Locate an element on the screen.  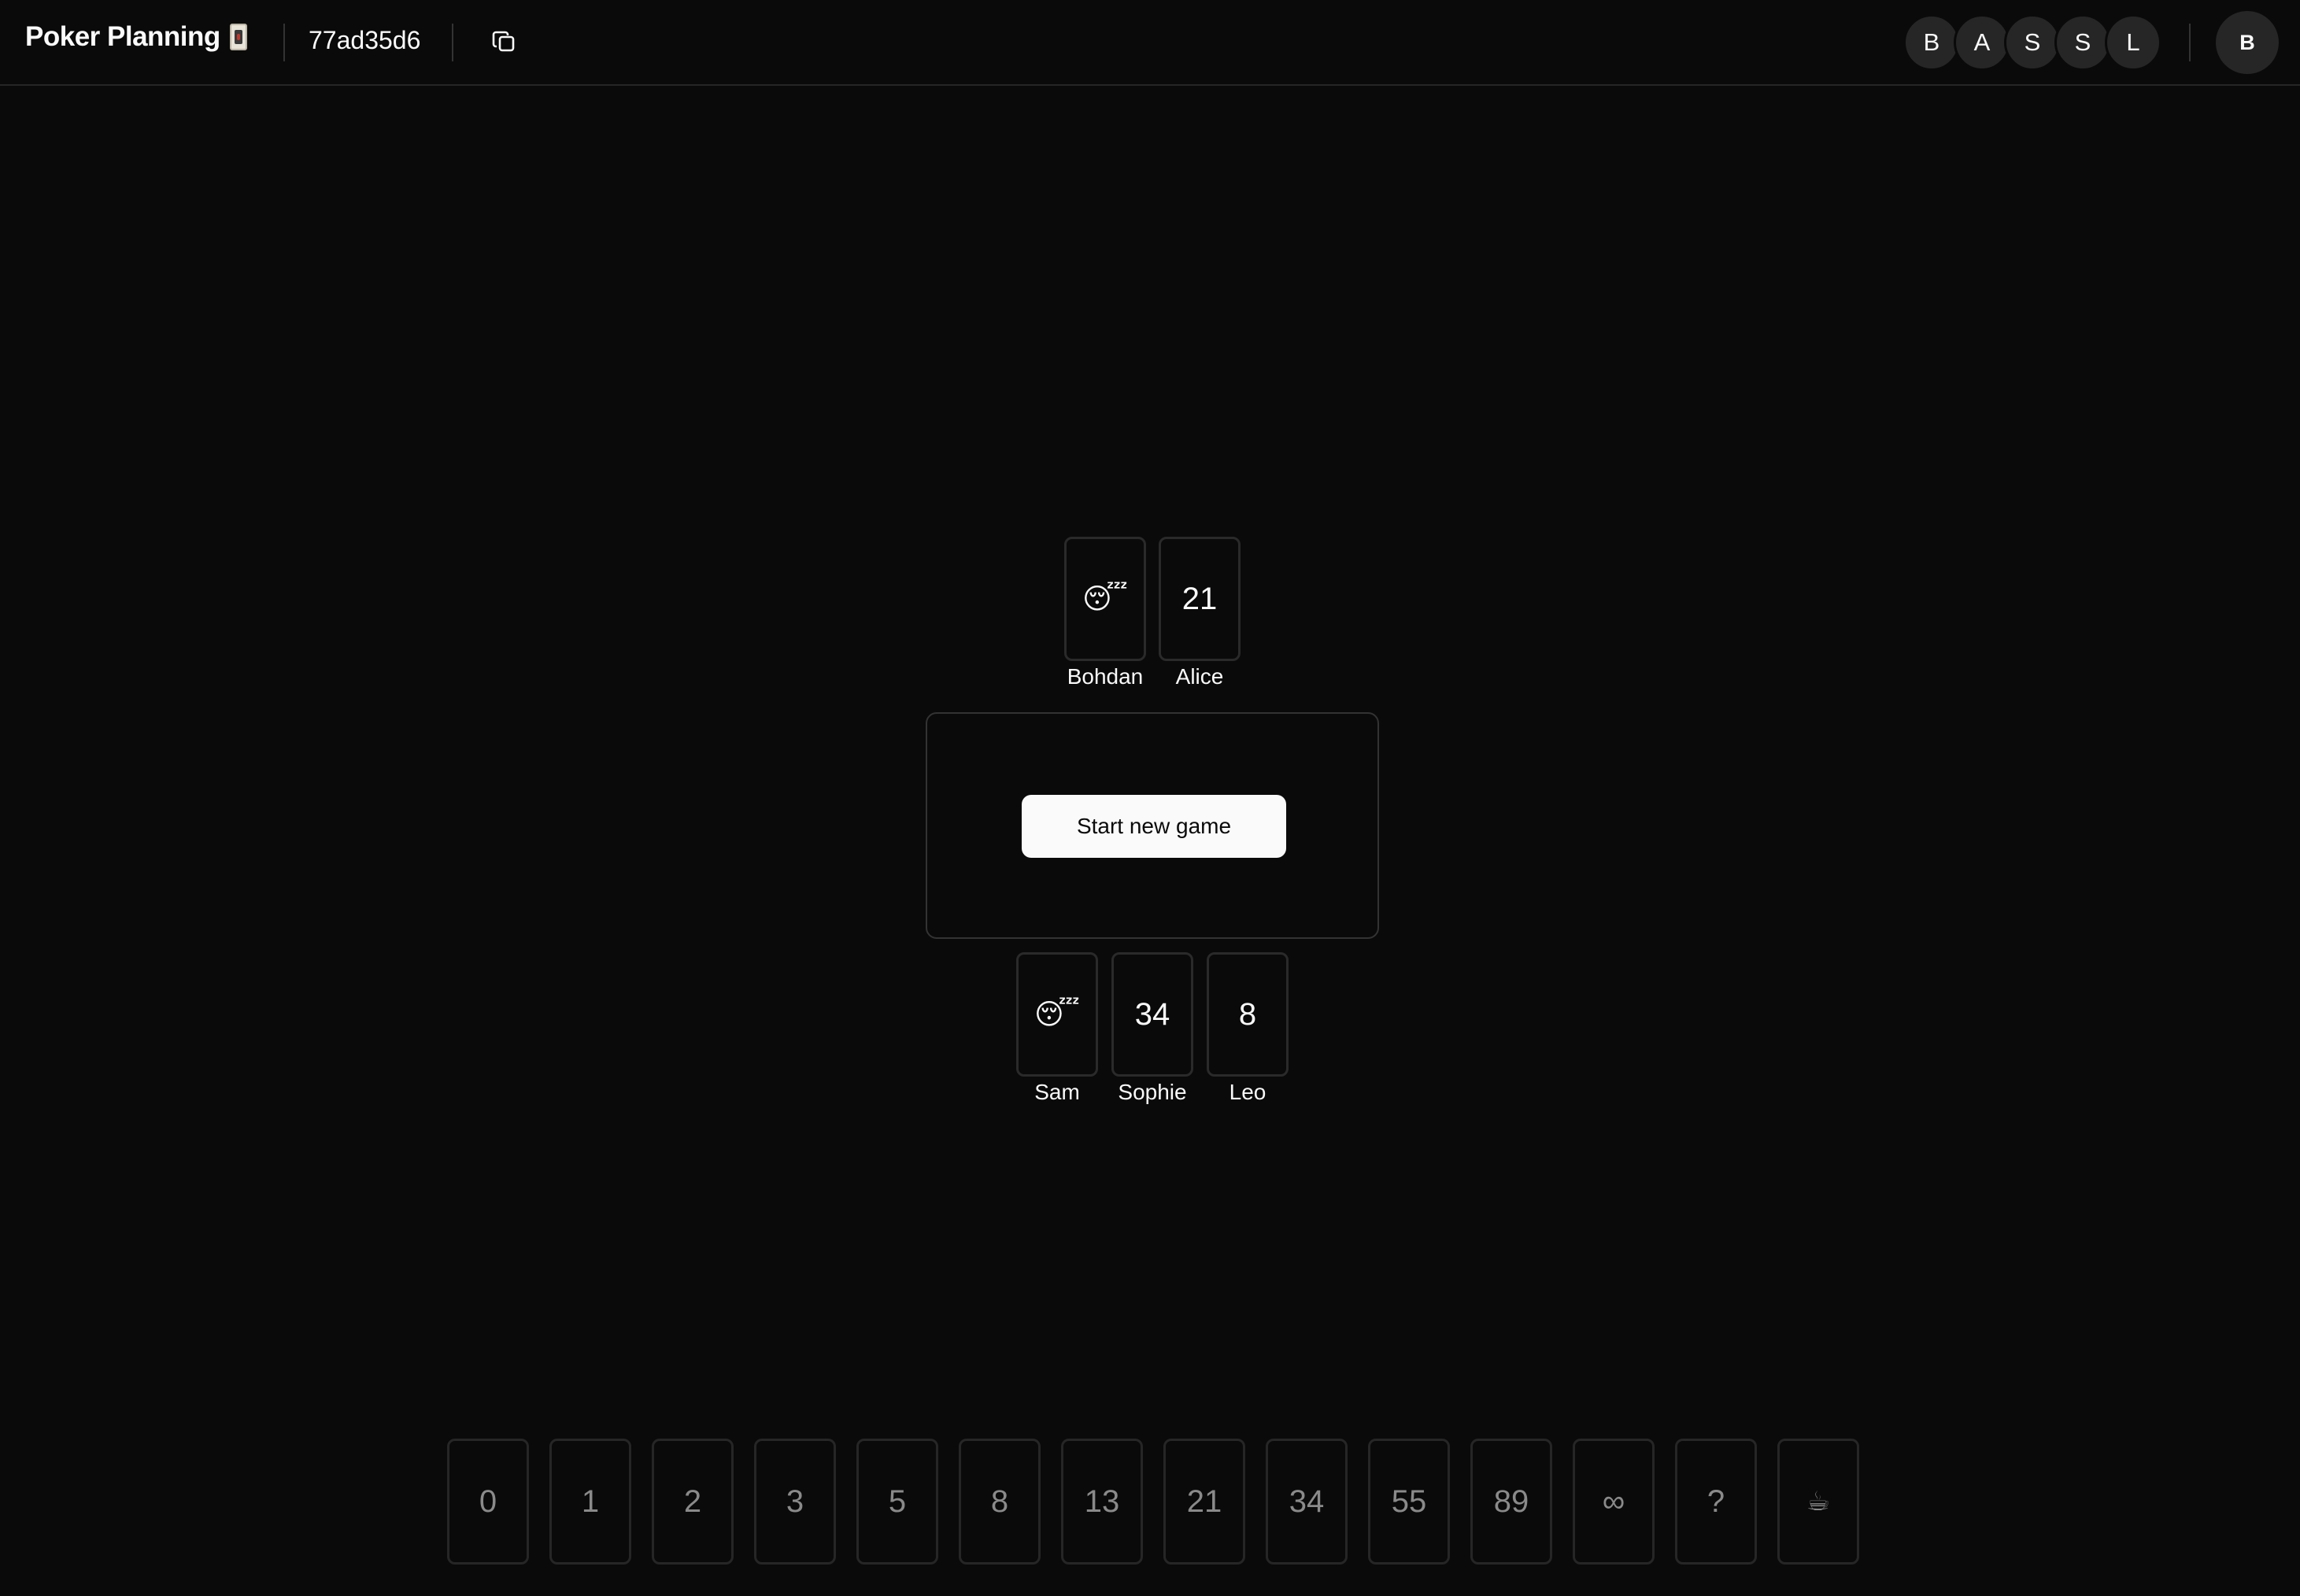
start-new-game-button: Start new game is located at coordinates (1154, 827).